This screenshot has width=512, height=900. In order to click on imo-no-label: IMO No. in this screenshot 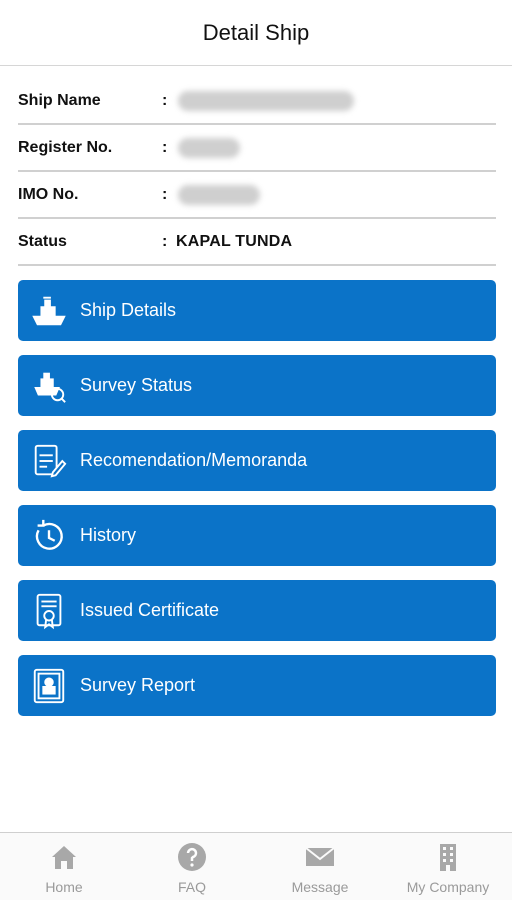, I will do `click(48, 194)`.